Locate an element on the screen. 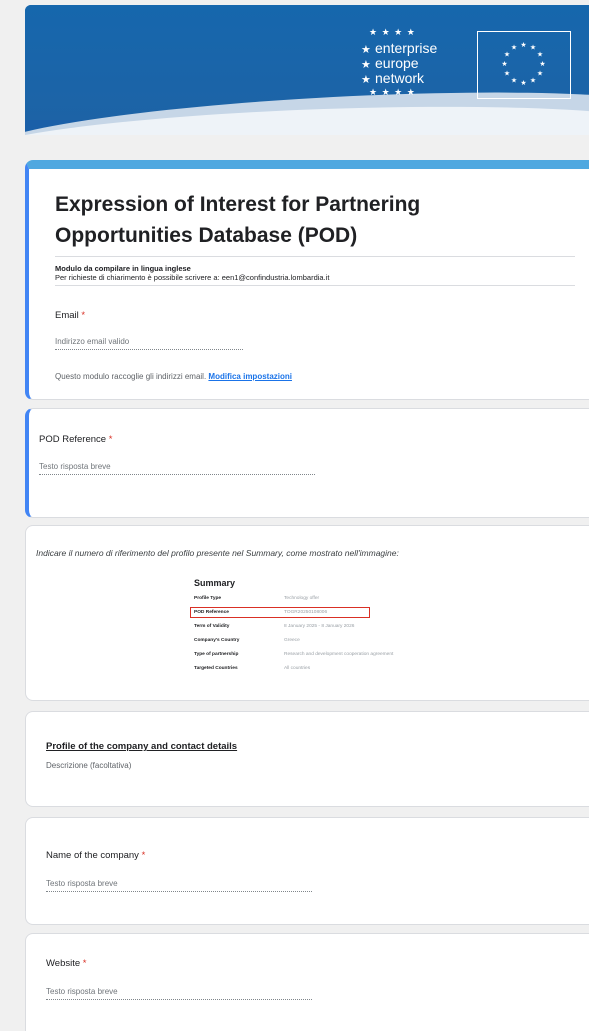  logo-line: europe is located at coordinates (397, 63).